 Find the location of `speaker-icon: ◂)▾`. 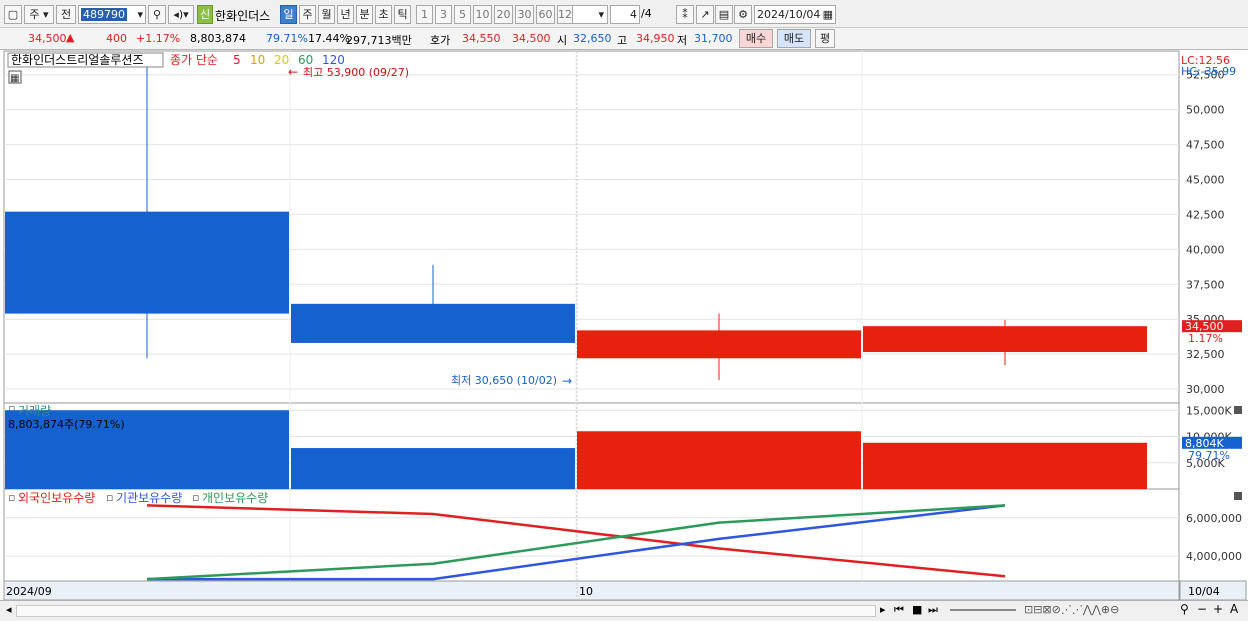

speaker-icon: ◂)▾ is located at coordinates (181, 14).